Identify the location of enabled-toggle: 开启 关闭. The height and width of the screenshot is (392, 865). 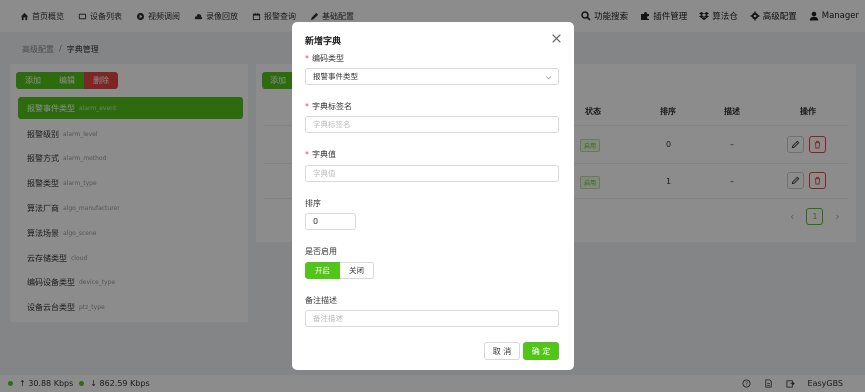
(339, 270).